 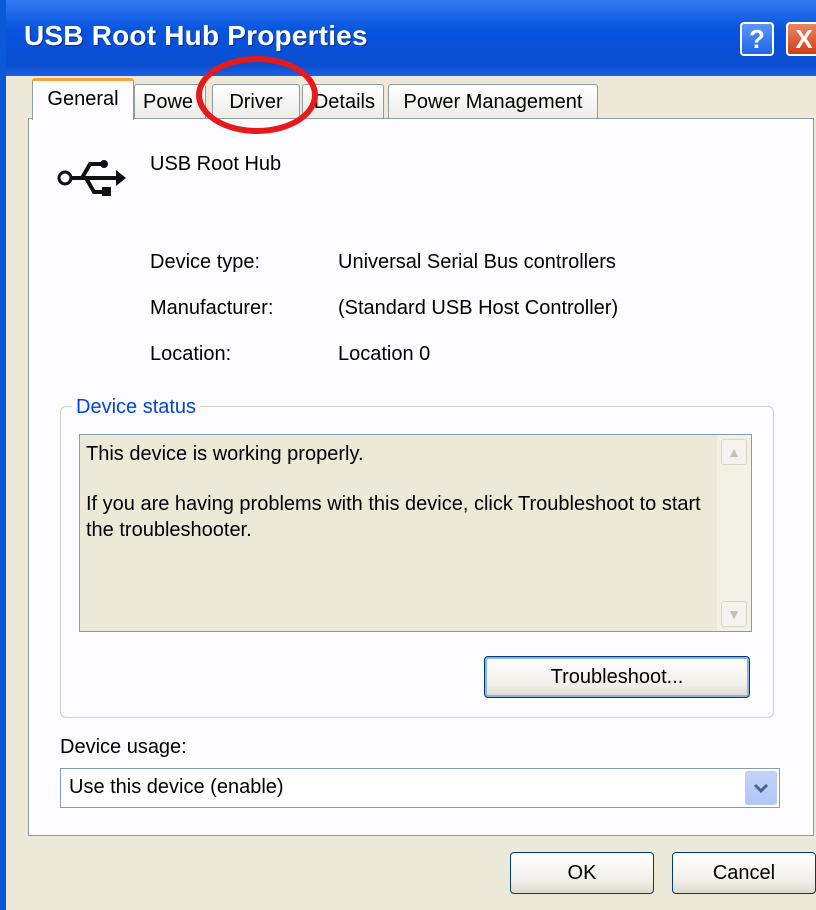 I want to click on annotation-circle, so click(x=257, y=95).